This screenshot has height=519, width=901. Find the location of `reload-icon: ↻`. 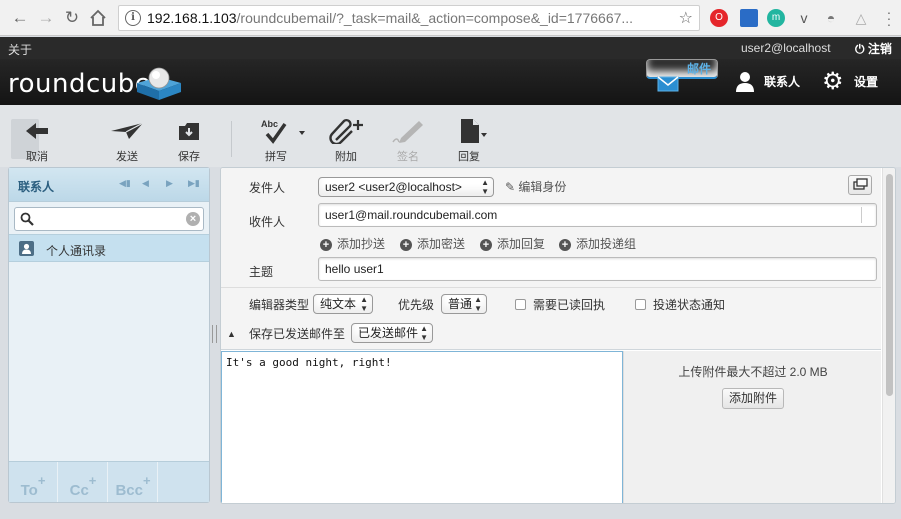

reload-icon: ↻ is located at coordinates (72, 18).